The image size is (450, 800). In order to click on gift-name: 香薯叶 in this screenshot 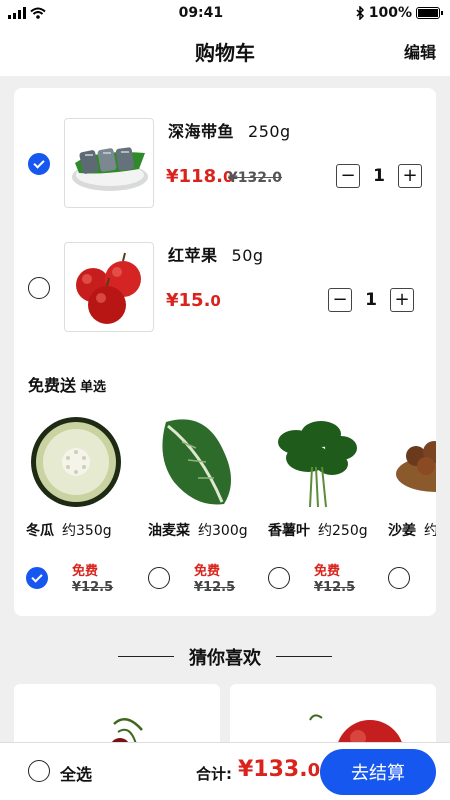, I will do `click(289, 531)`.